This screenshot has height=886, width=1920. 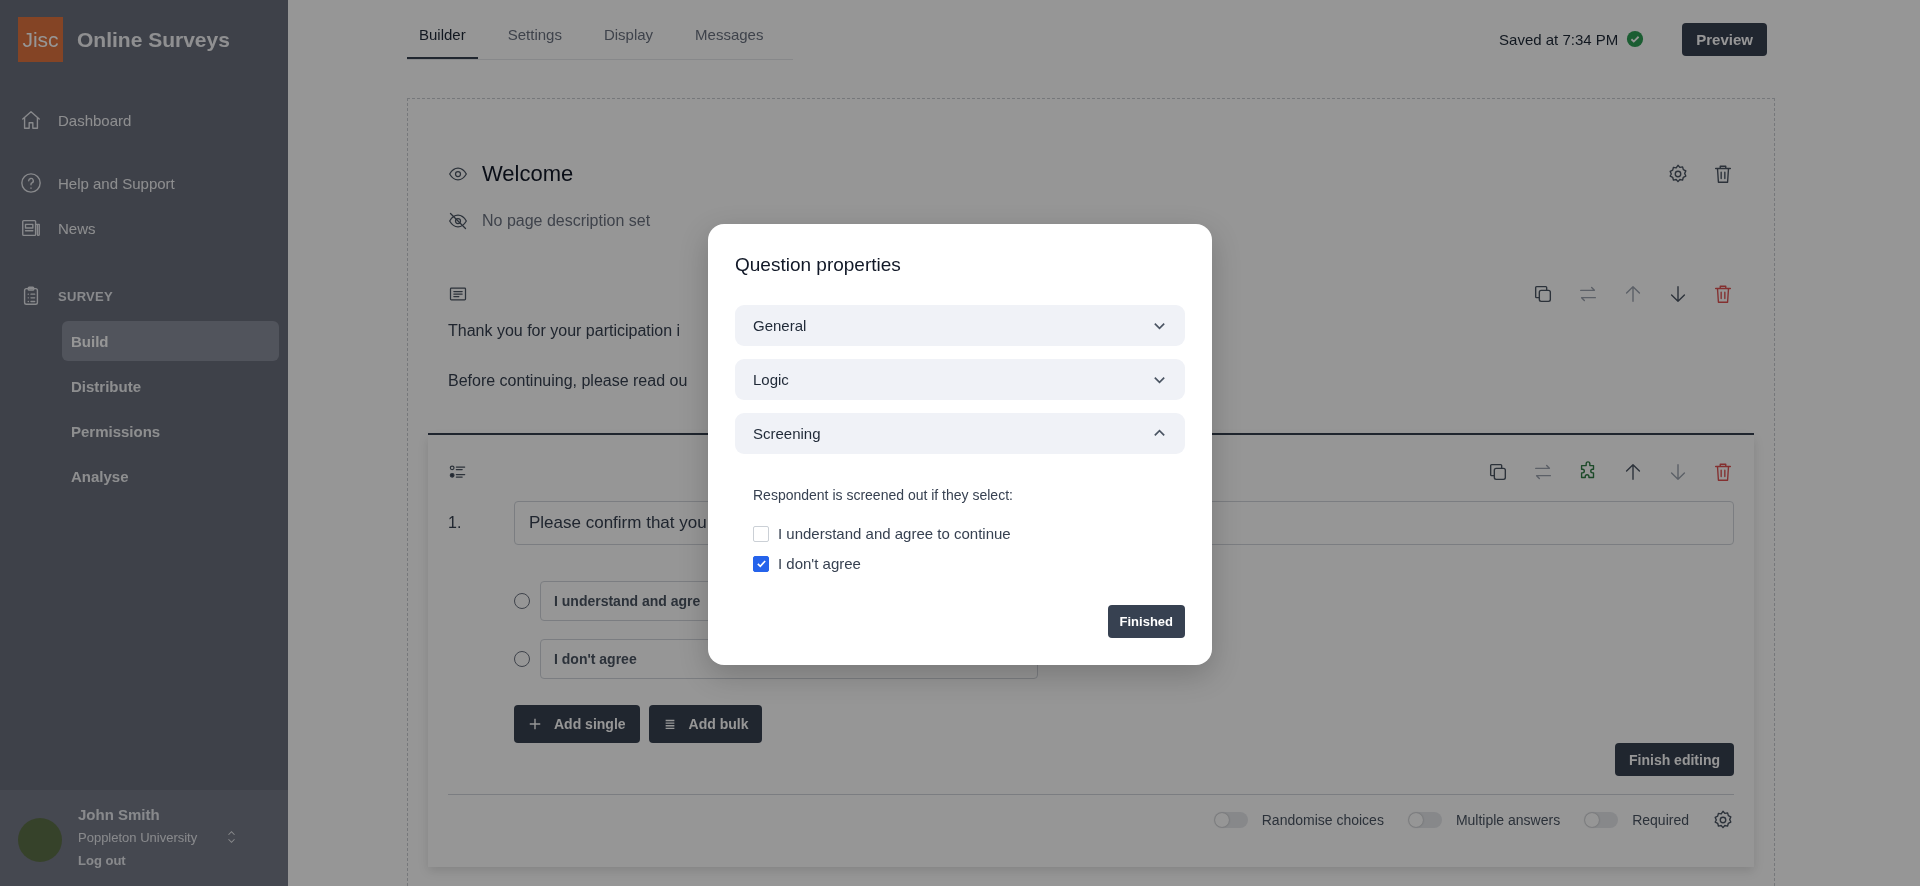 I want to click on help-icon, so click(x=31, y=183).